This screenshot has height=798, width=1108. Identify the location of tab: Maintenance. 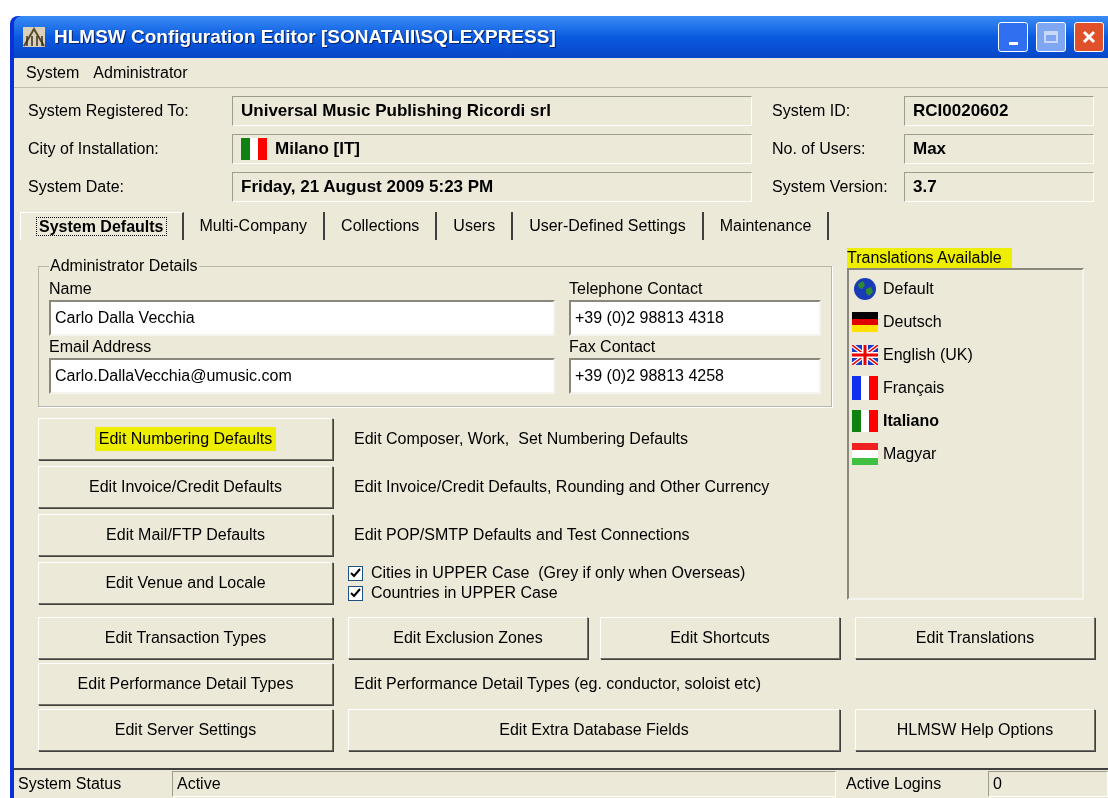
(766, 226).